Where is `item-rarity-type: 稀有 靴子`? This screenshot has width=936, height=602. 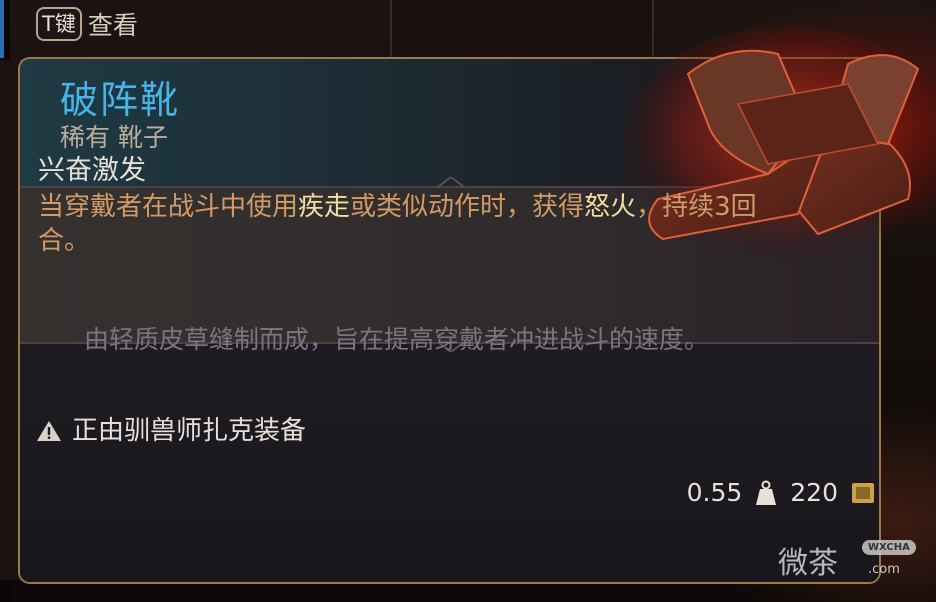 item-rarity-type: 稀有 靴子 is located at coordinates (114, 137).